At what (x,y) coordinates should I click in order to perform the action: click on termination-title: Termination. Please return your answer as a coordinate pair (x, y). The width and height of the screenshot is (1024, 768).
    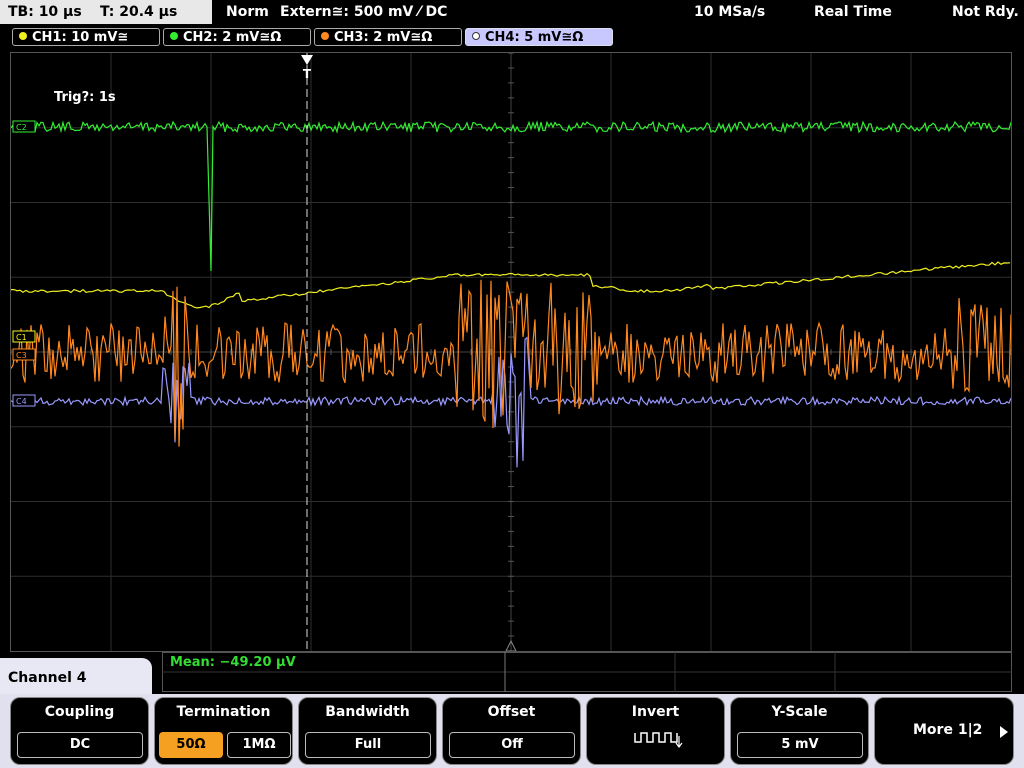
    Looking at the image, I should click on (223, 712).